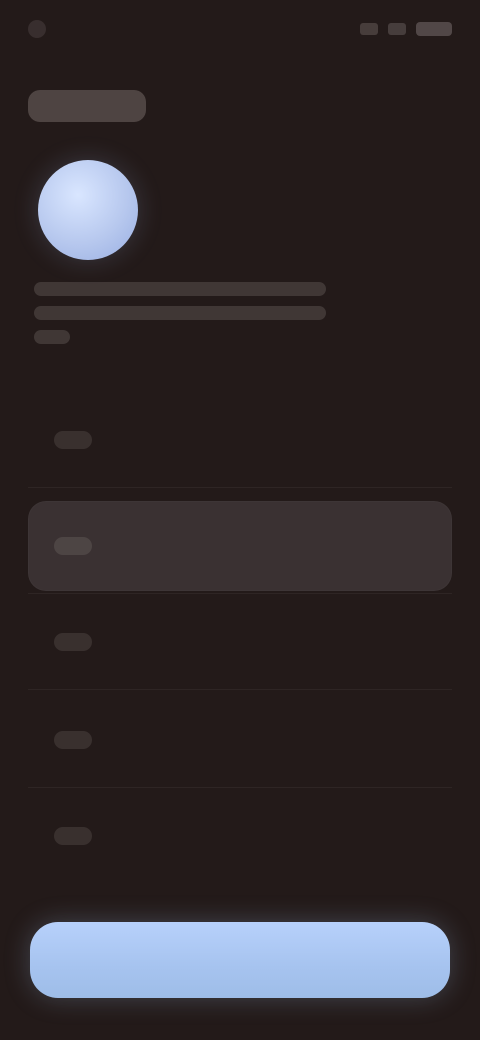 Image resolution: width=480 pixels, height=1040 pixels. What do you see at coordinates (240, 30) in the screenshot?
I see `status-bar` at bounding box center [240, 30].